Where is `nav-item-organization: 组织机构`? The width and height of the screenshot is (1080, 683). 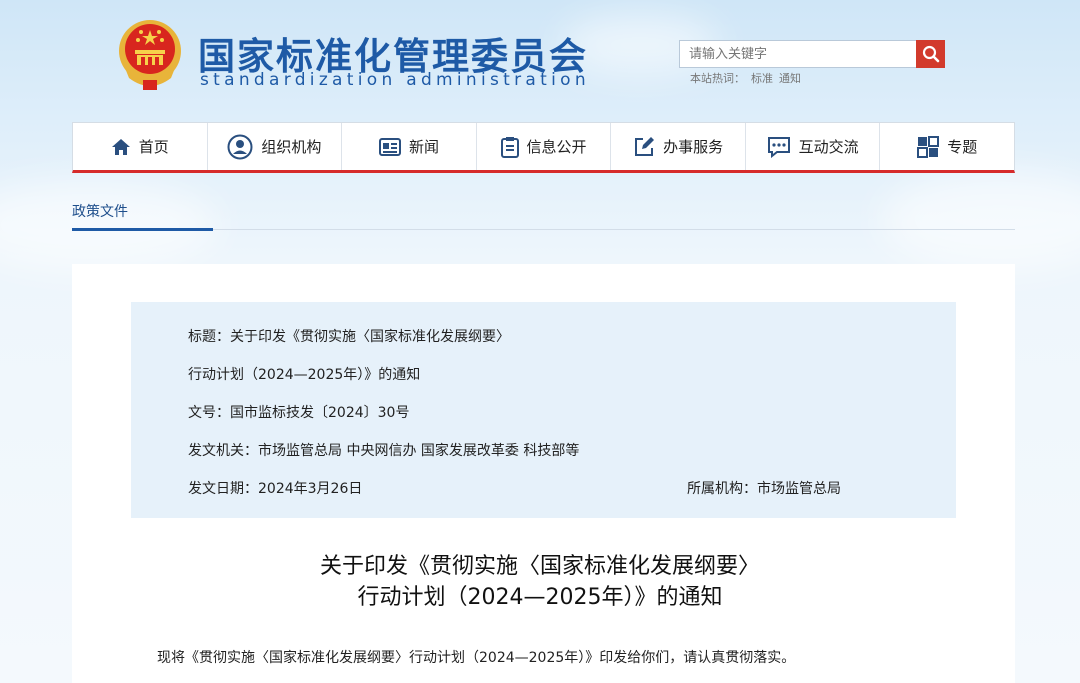
nav-item-organization: 组织机构 is located at coordinates (275, 146).